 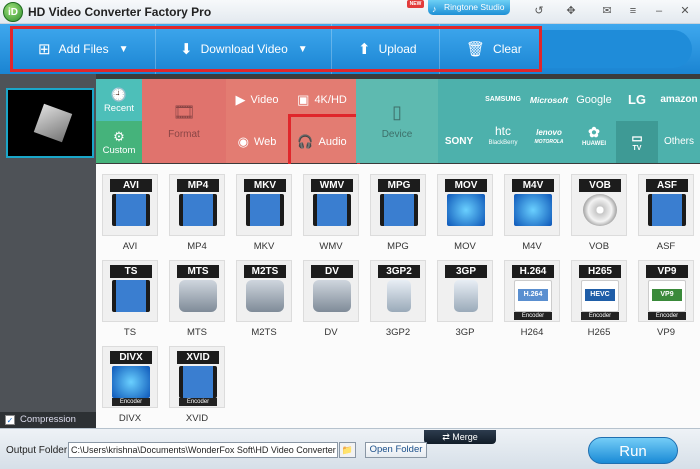 I want to click on brand-others: Others, so click(x=679, y=142).